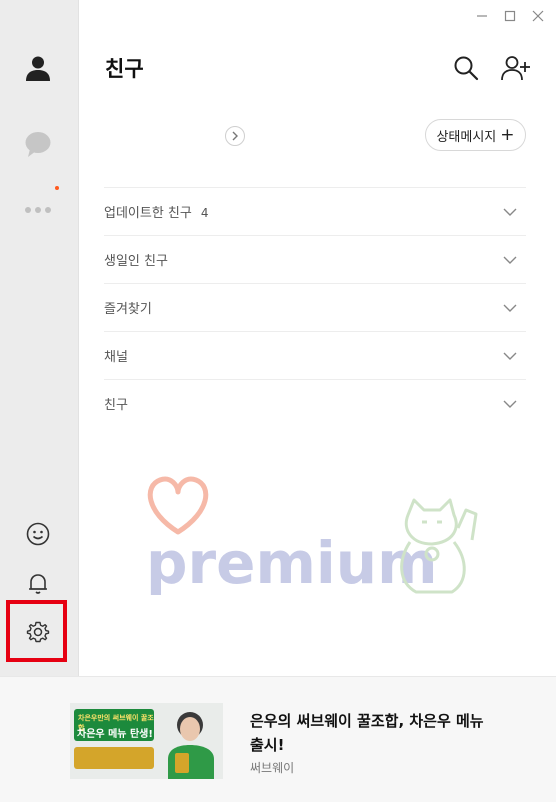 This screenshot has height=802, width=556. Describe the element at coordinates (507, 134) in the screenshot. I see `plus-icon: +` at that location.